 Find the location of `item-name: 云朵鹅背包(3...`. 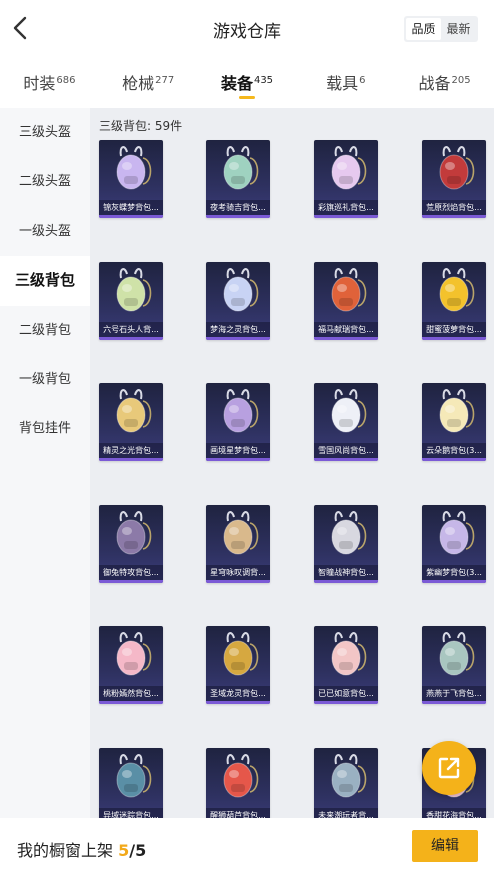

item-name: 云朵鹅背包(3... is located at coordinates (454, 450).